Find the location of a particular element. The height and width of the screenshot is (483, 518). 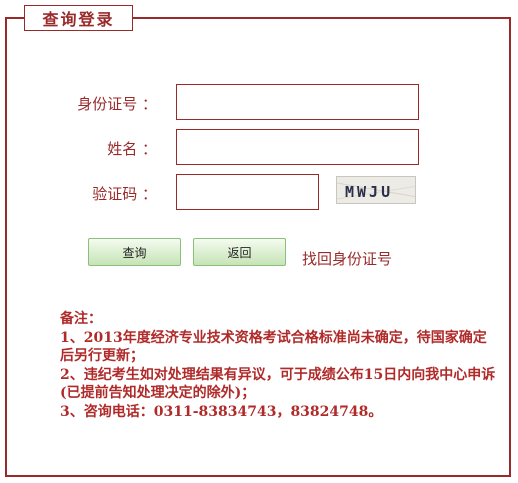

captcha-image: MWJU is located at coordinates (376, 190).